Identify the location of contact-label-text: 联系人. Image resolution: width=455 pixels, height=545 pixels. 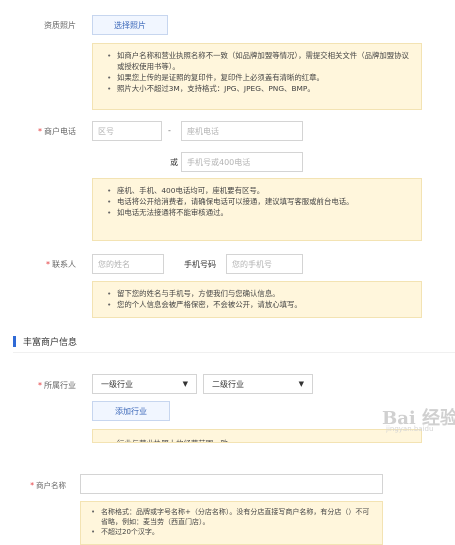
(64, 264).